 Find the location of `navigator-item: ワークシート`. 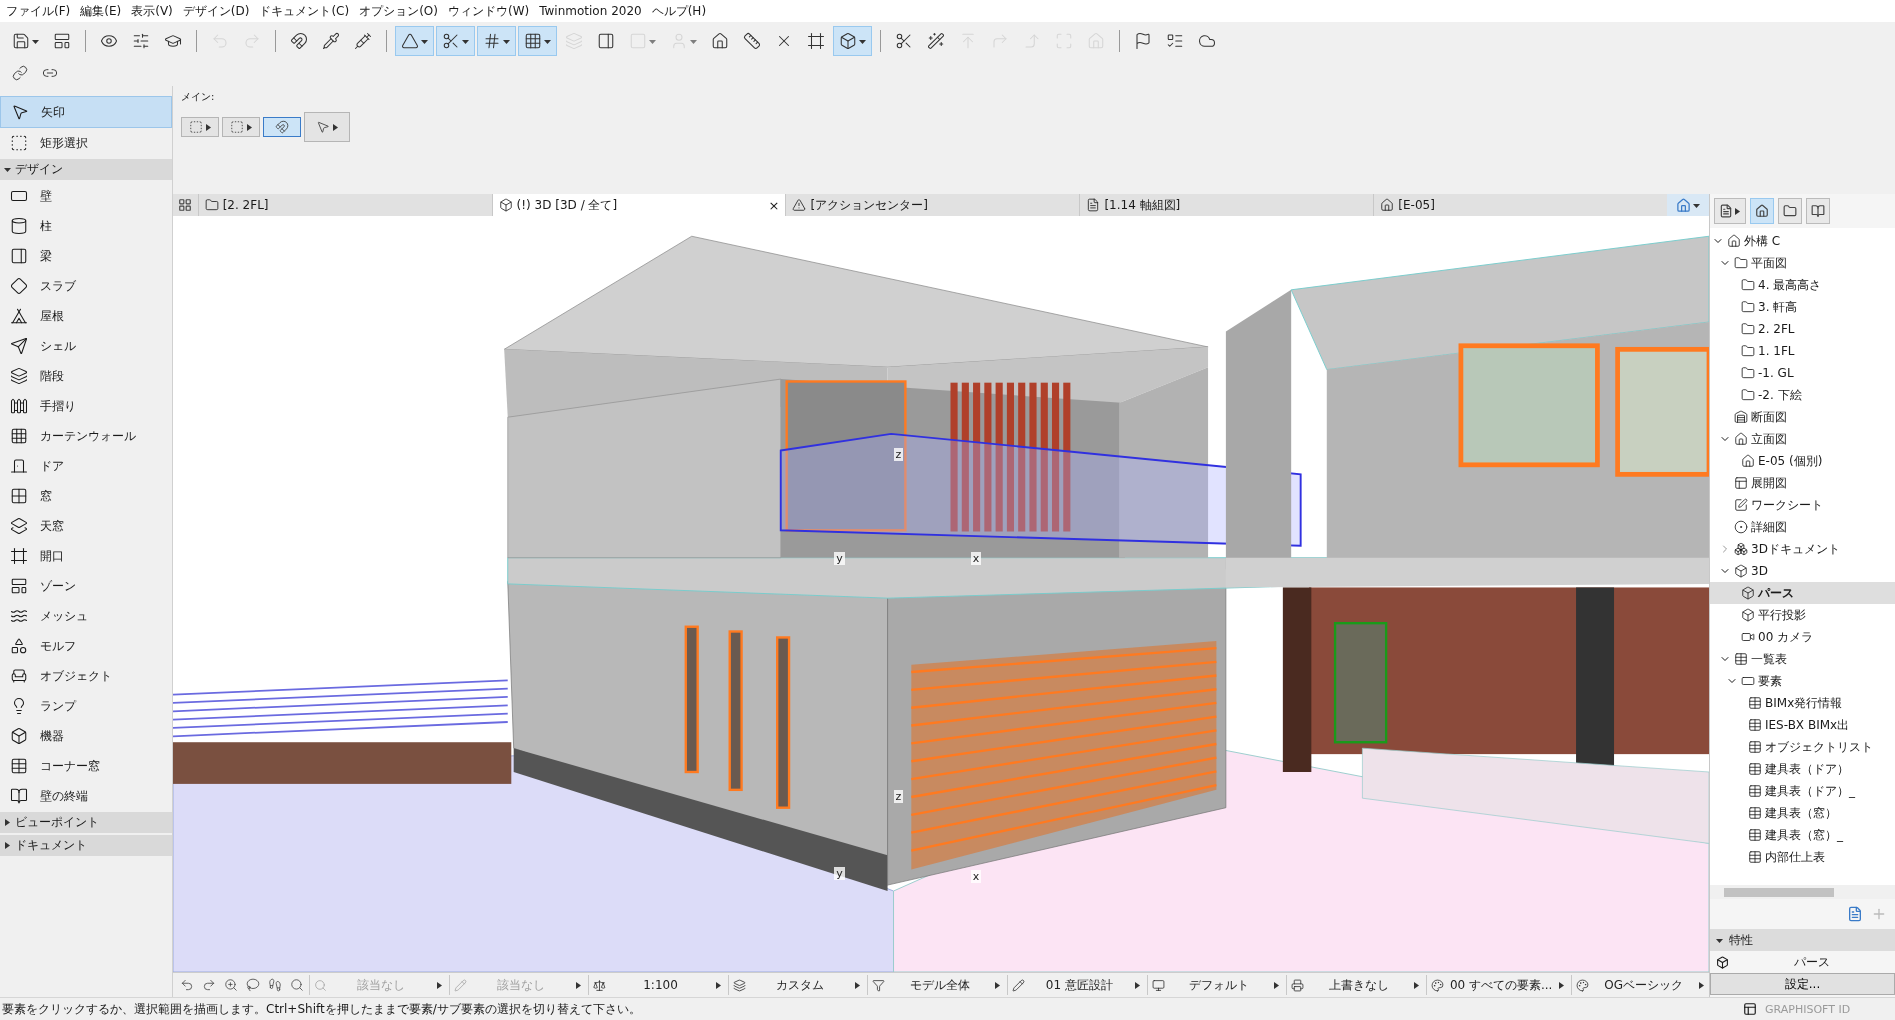

navigator-item: ワークシート is located at coordinates (1802, 505).